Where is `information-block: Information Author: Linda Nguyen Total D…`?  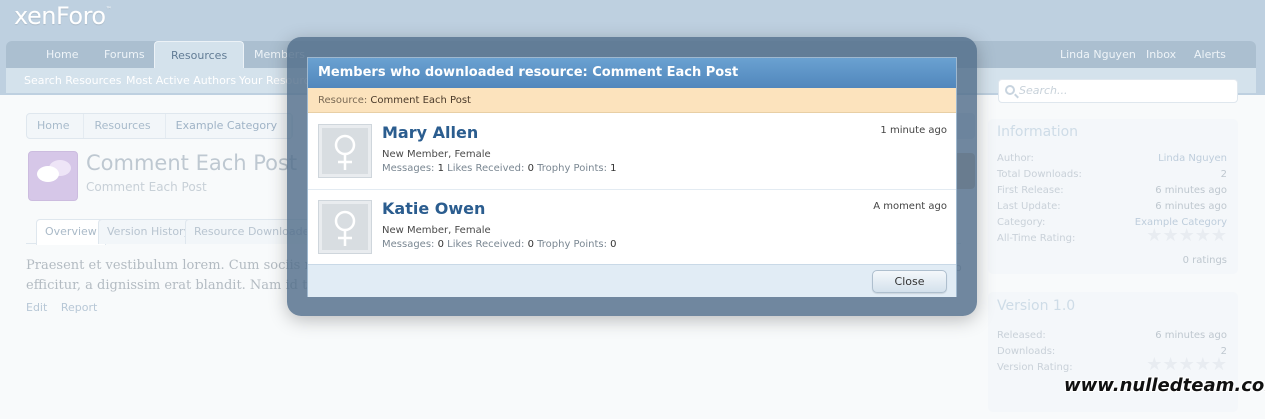
information-block: Information Author: Linda Nguyen Total D… is located at coordinates (1113, 196).